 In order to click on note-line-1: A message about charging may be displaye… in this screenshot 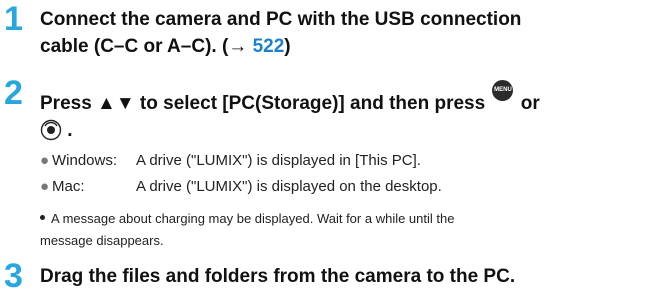, I will do `click(253, 218)`.